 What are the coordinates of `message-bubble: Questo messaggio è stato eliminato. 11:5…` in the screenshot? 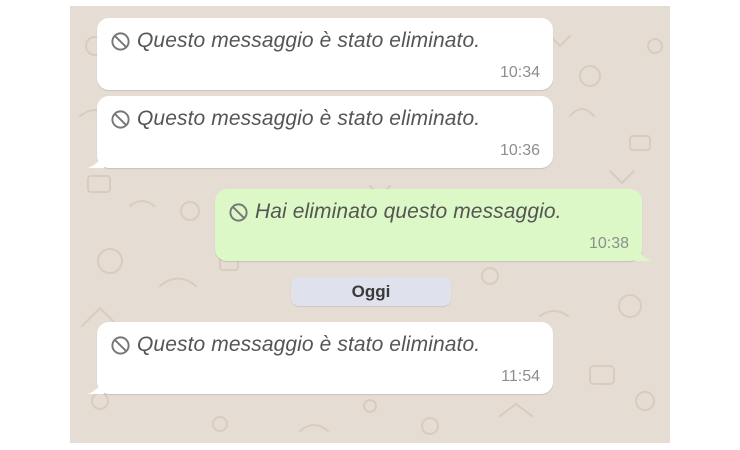 It's located at (320, 358).